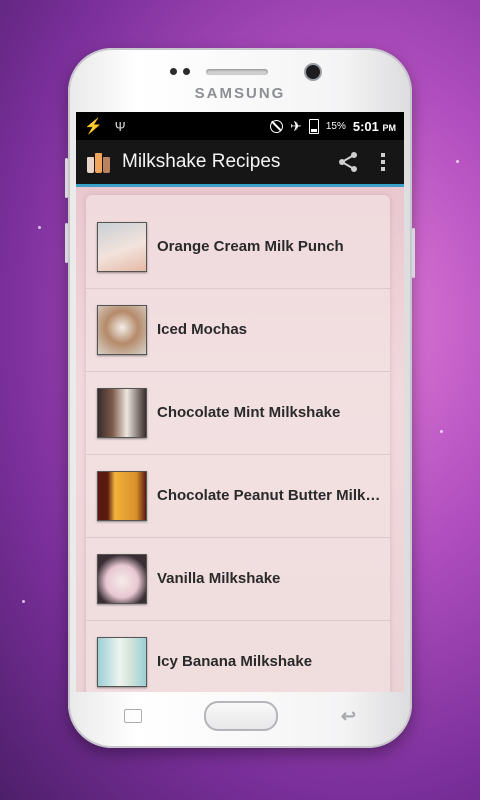 The image size is (480, 800). Describe the element at coordinates (250, 246) in the screenshot. I see `recipe-name: Orange Cream Milk Punch` at that location.